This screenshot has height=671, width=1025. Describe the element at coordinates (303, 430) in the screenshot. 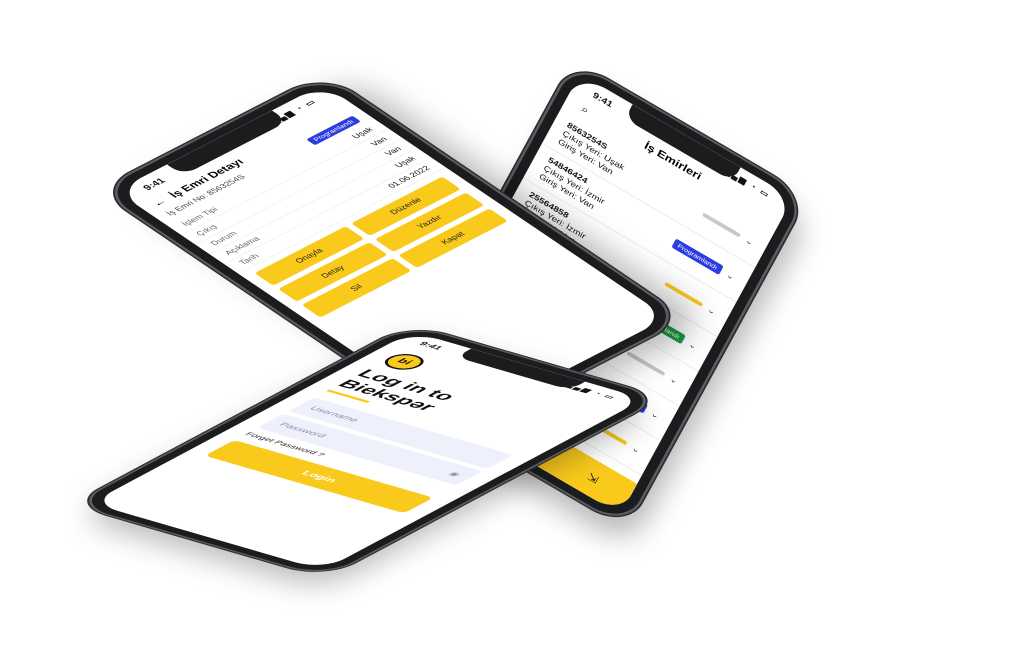

I see `password-placeholder: Password` at that location.